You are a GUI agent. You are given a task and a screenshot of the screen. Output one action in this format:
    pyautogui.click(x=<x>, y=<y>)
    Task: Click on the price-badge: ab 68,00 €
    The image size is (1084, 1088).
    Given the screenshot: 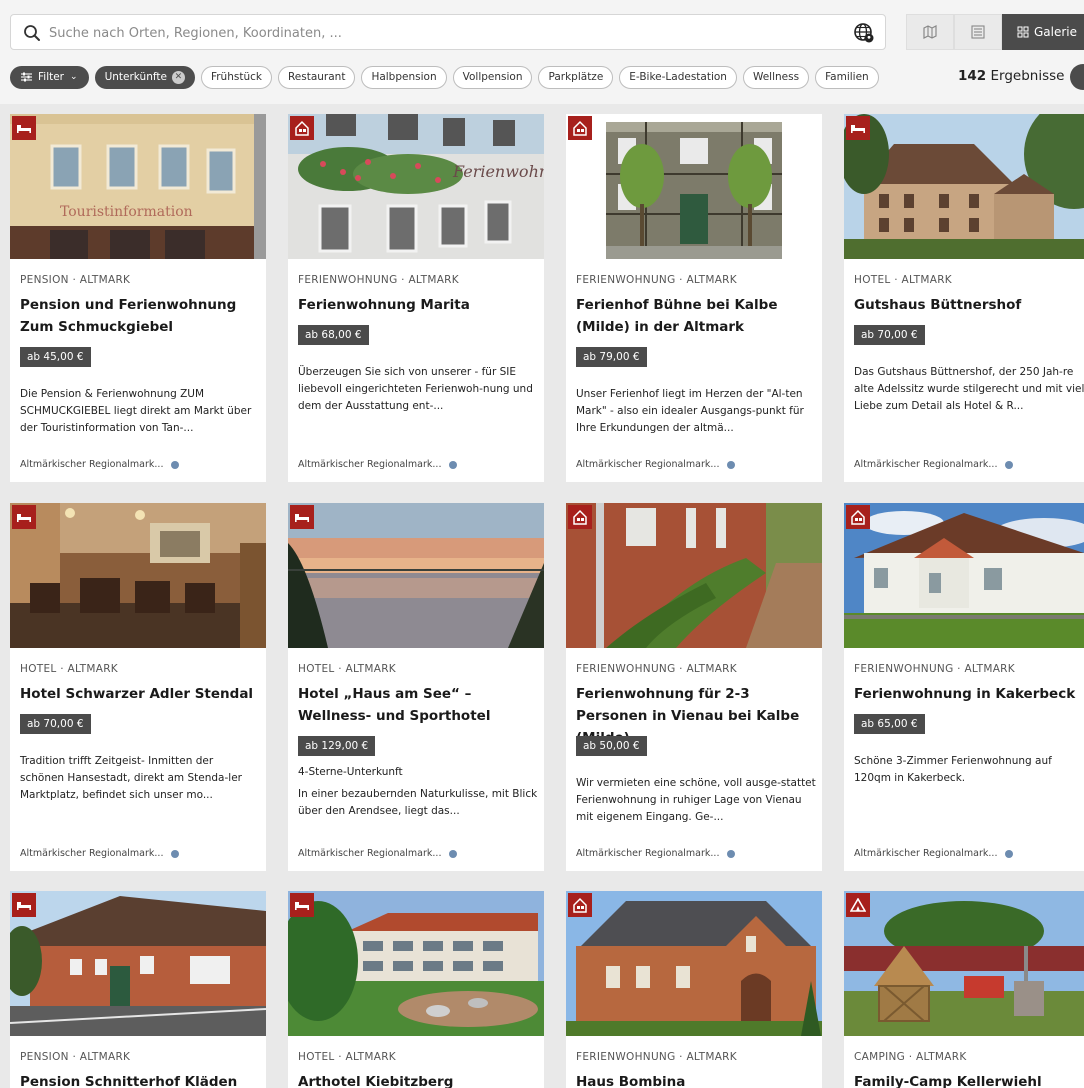 What is the action you would take?
    pyautogui.click(x=333, y=335)
    